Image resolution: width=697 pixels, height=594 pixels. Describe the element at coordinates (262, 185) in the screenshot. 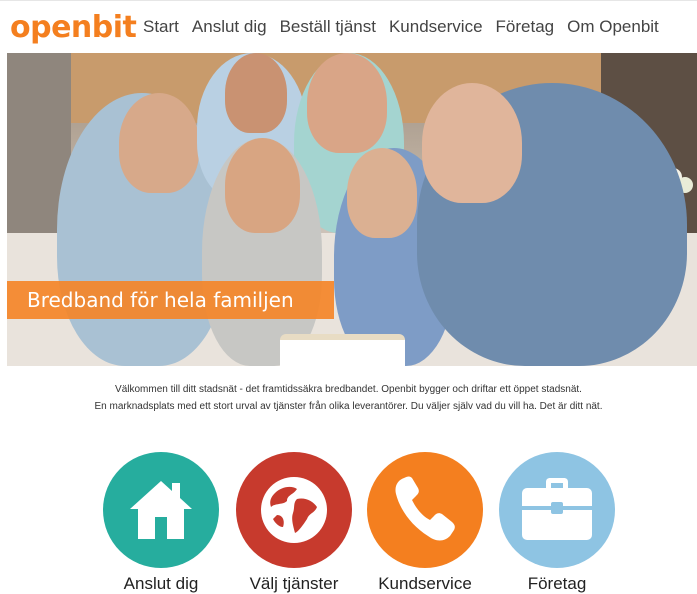

I see `boy-head` at that location.